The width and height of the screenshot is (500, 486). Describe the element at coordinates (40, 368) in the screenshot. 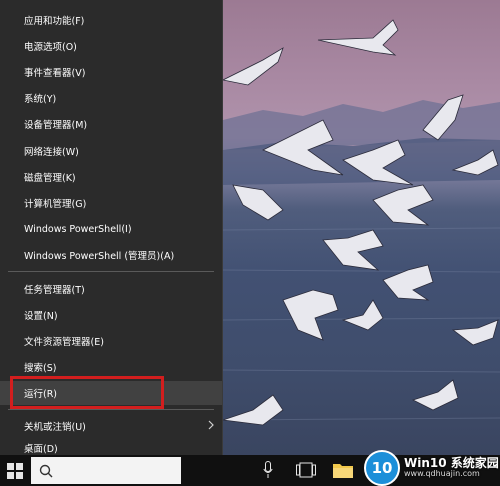

I see `menu-item-label: 搜索(S)` at that location.